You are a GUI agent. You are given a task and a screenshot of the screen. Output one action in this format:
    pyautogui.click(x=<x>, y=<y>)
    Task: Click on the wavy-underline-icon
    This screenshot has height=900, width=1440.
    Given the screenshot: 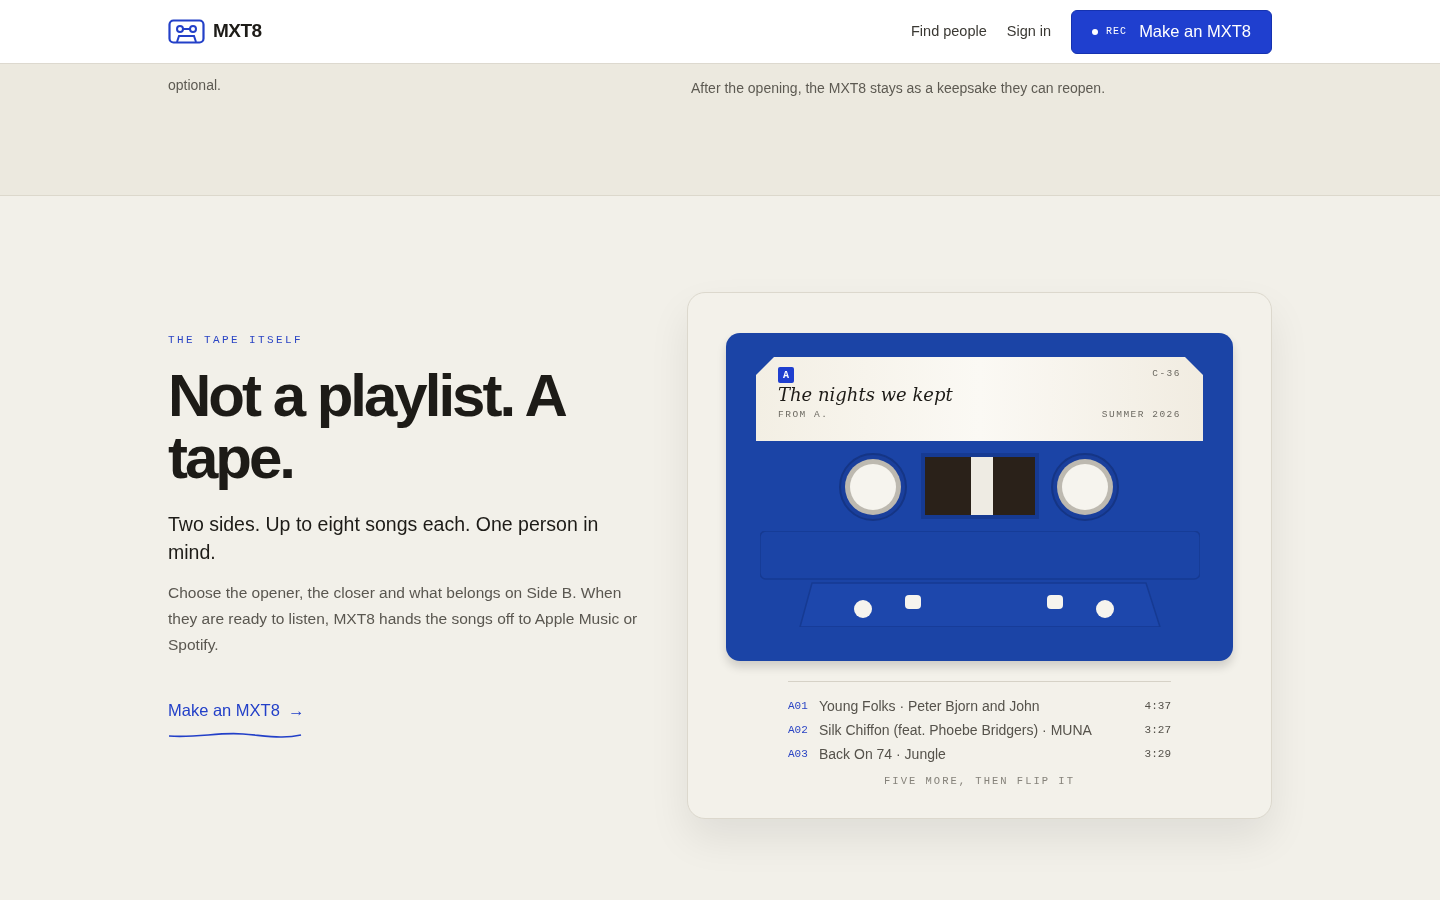 What is the action you would take?
    pyautogui.click(x=235, y=734)
    